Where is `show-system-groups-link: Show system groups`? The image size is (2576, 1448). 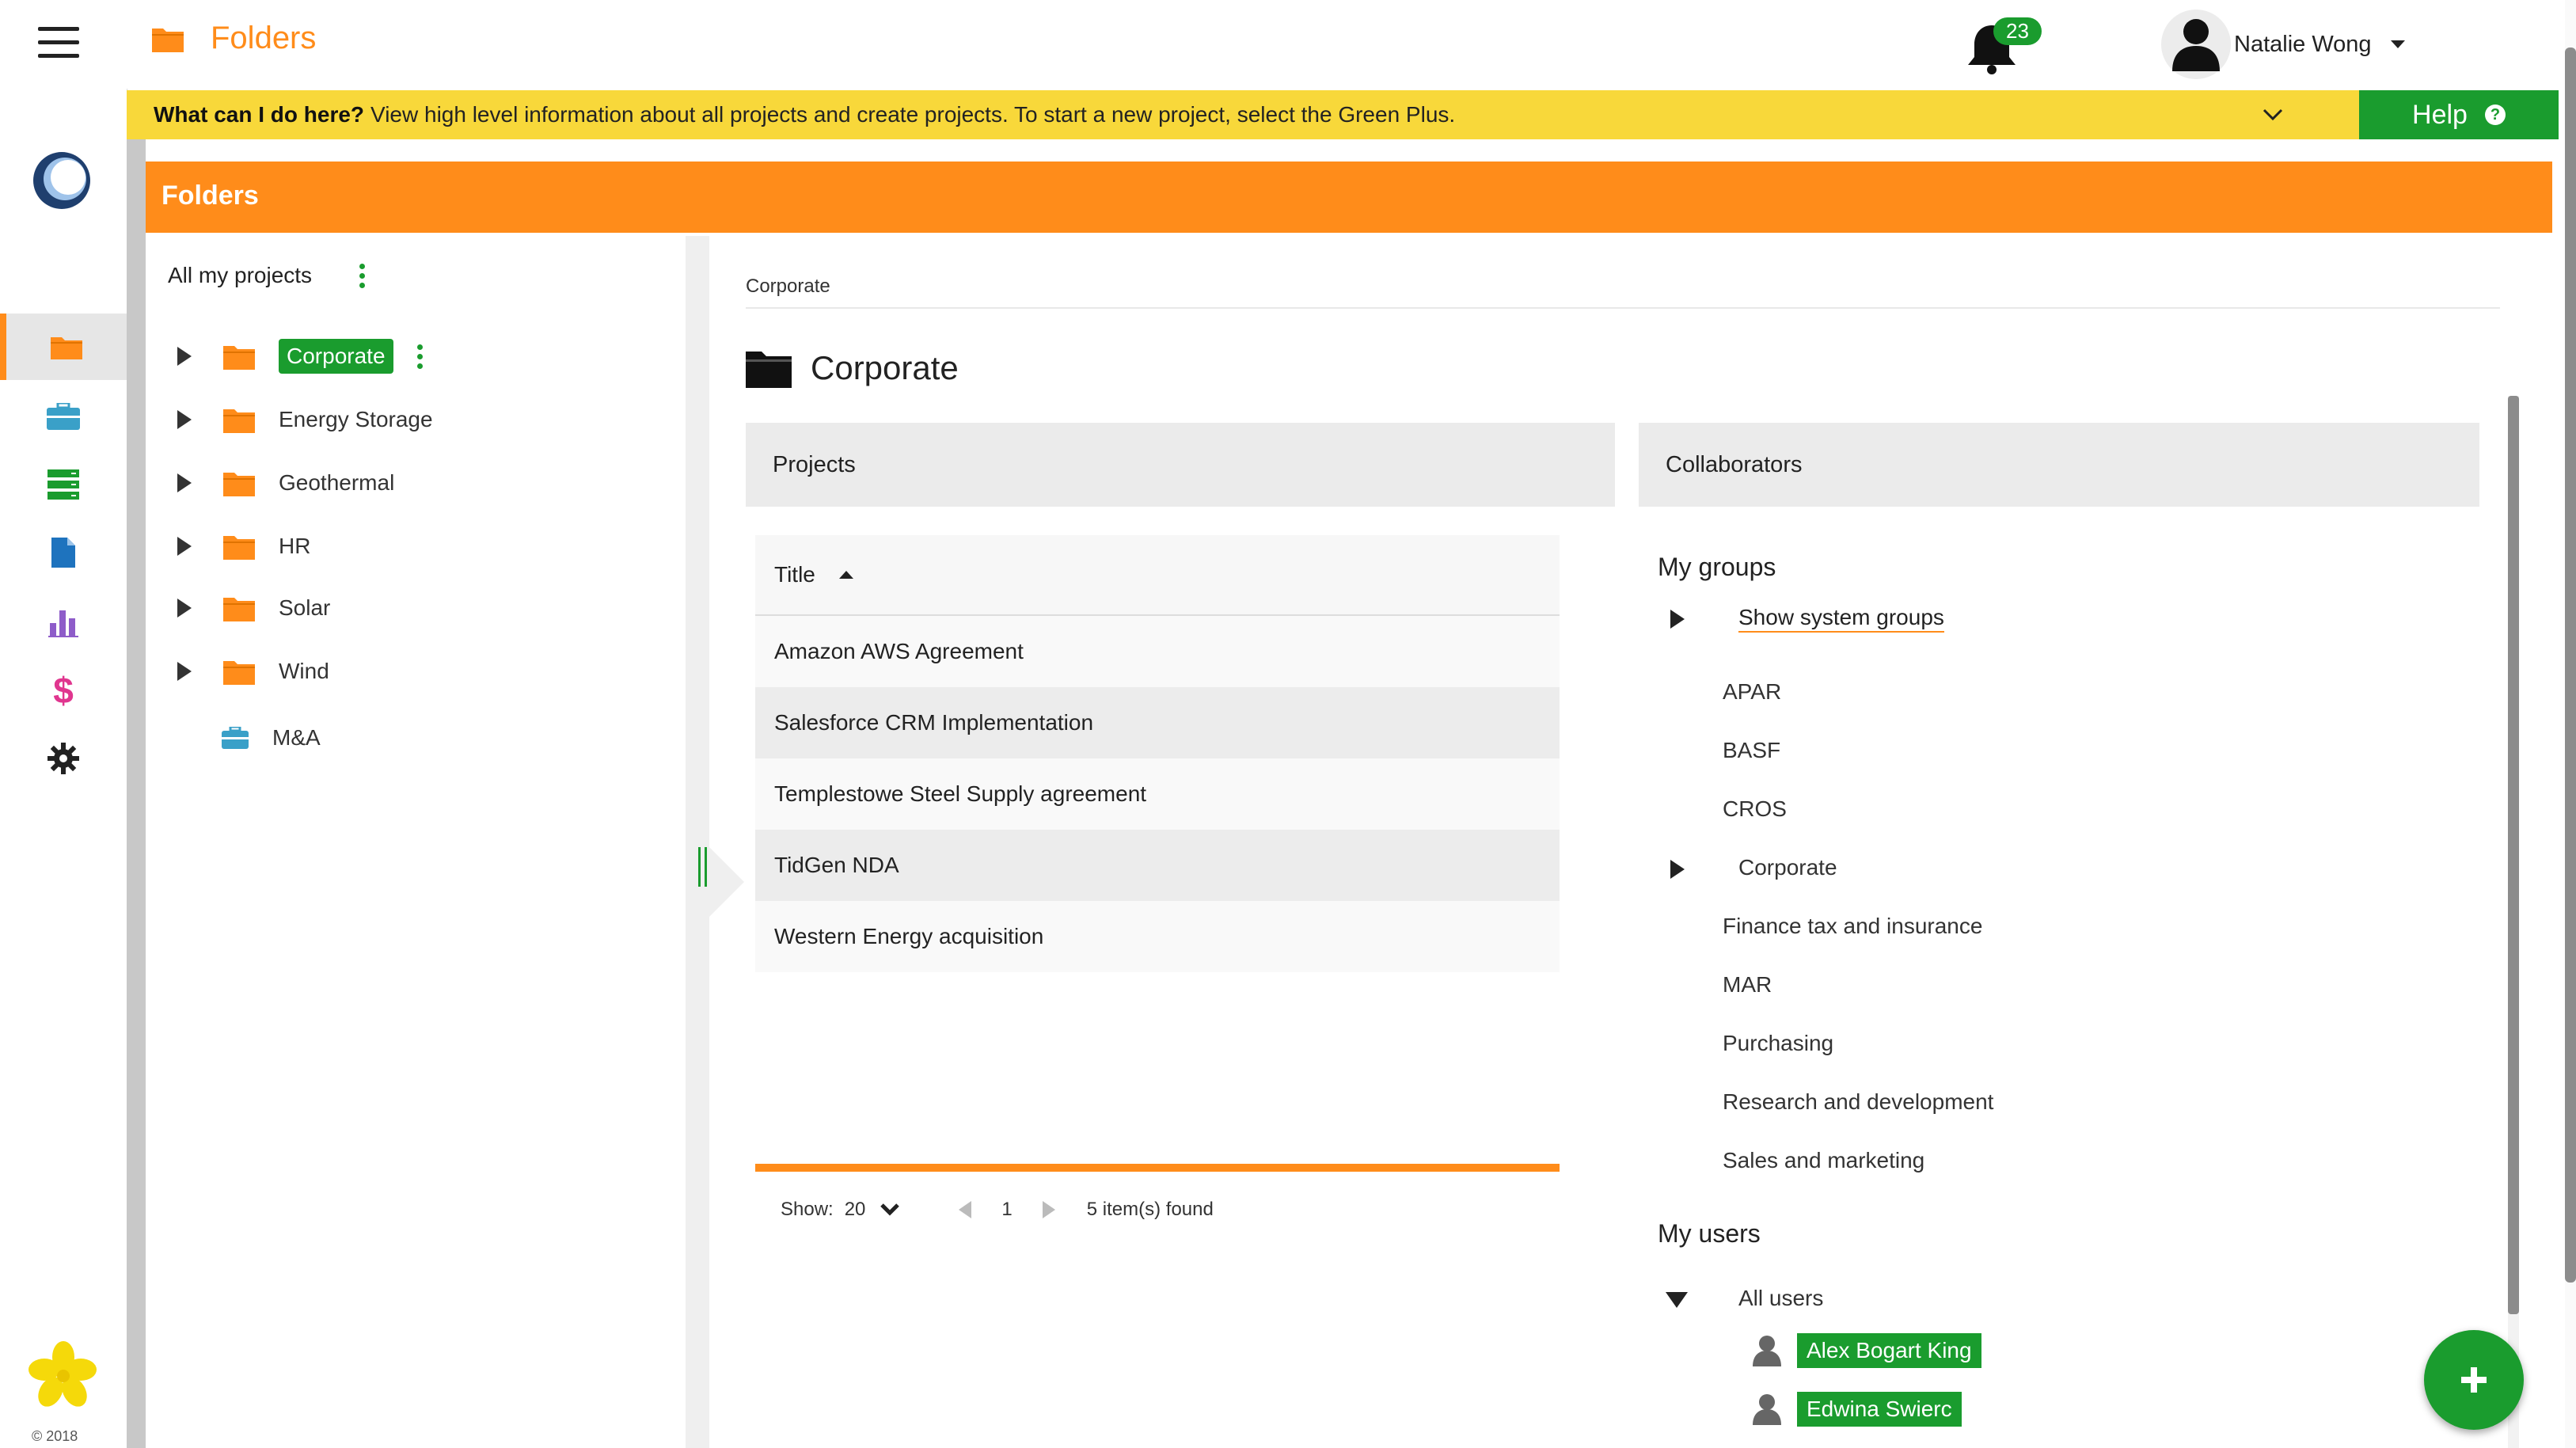 show-system-groups-link: Show system groups is located at coordinates (1841, 619).